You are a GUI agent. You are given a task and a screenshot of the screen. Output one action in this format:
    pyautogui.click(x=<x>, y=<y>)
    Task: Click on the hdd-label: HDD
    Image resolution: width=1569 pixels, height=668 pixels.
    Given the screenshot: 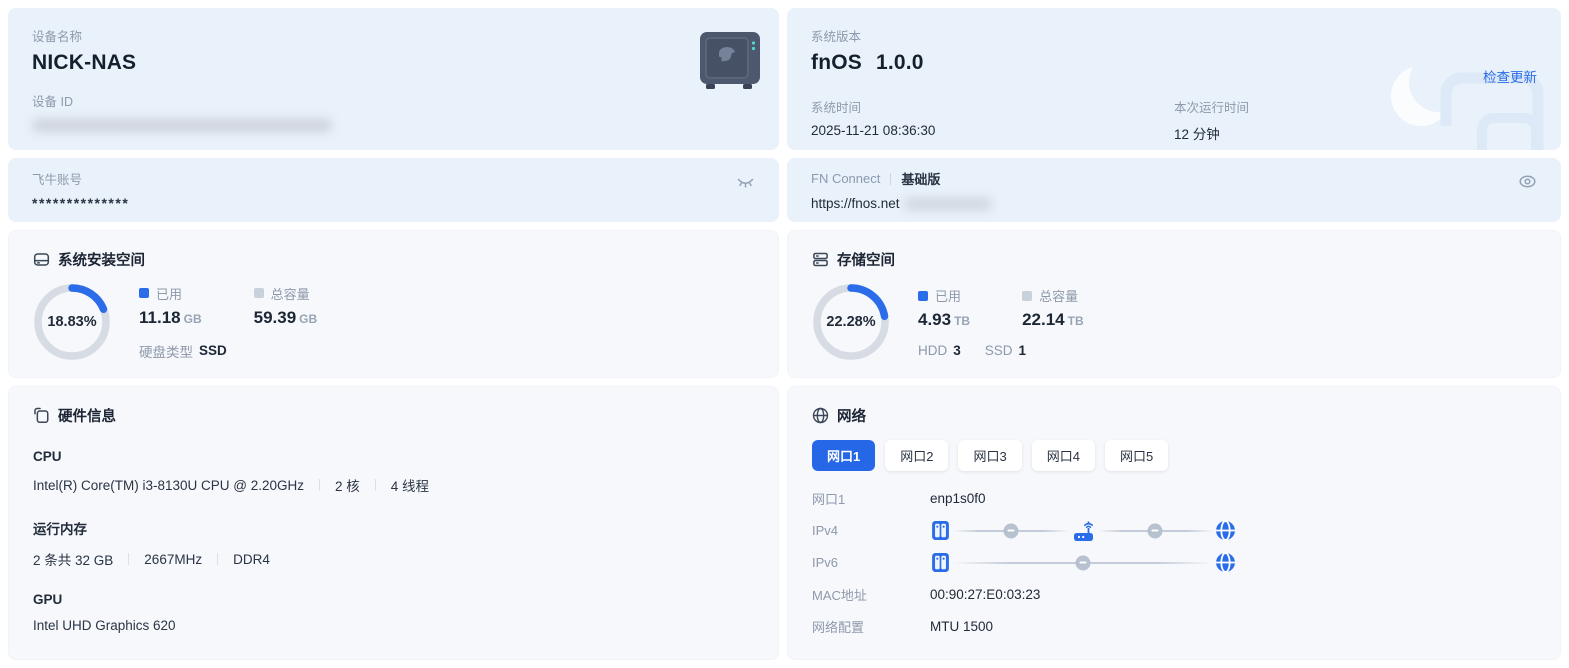 What is the action you would take?
    pyautogui.click(x=933, y=350)
    